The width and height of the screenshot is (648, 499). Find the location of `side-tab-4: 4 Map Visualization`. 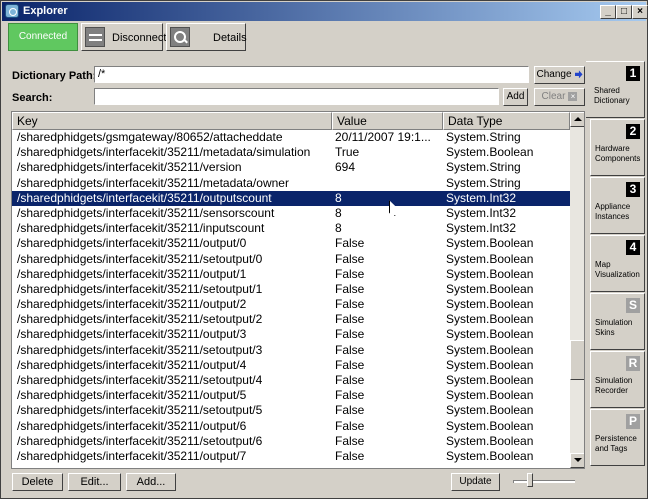

side-tab-4: 4 Map Visualization is located at coordinates (617, 263).